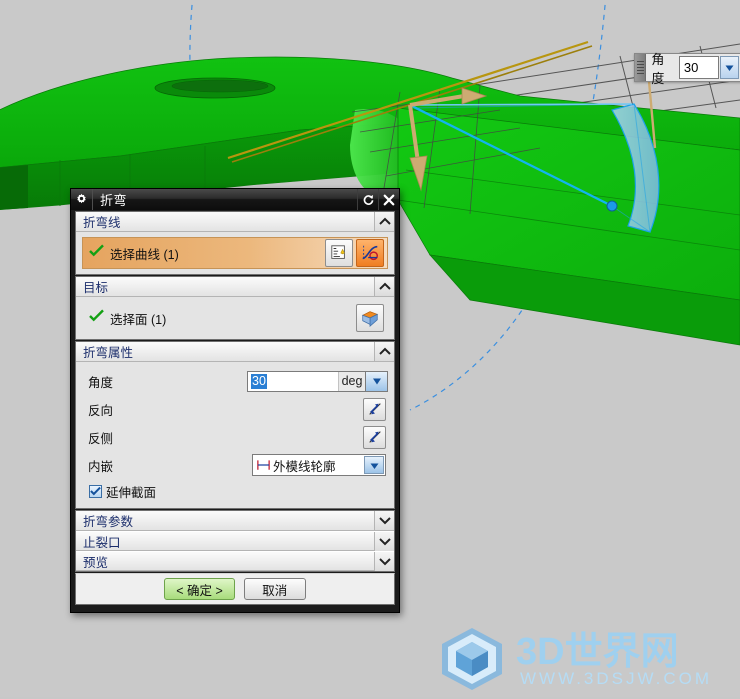  I want to click on extend-section-label: 延伸截面, so click(131, 492).